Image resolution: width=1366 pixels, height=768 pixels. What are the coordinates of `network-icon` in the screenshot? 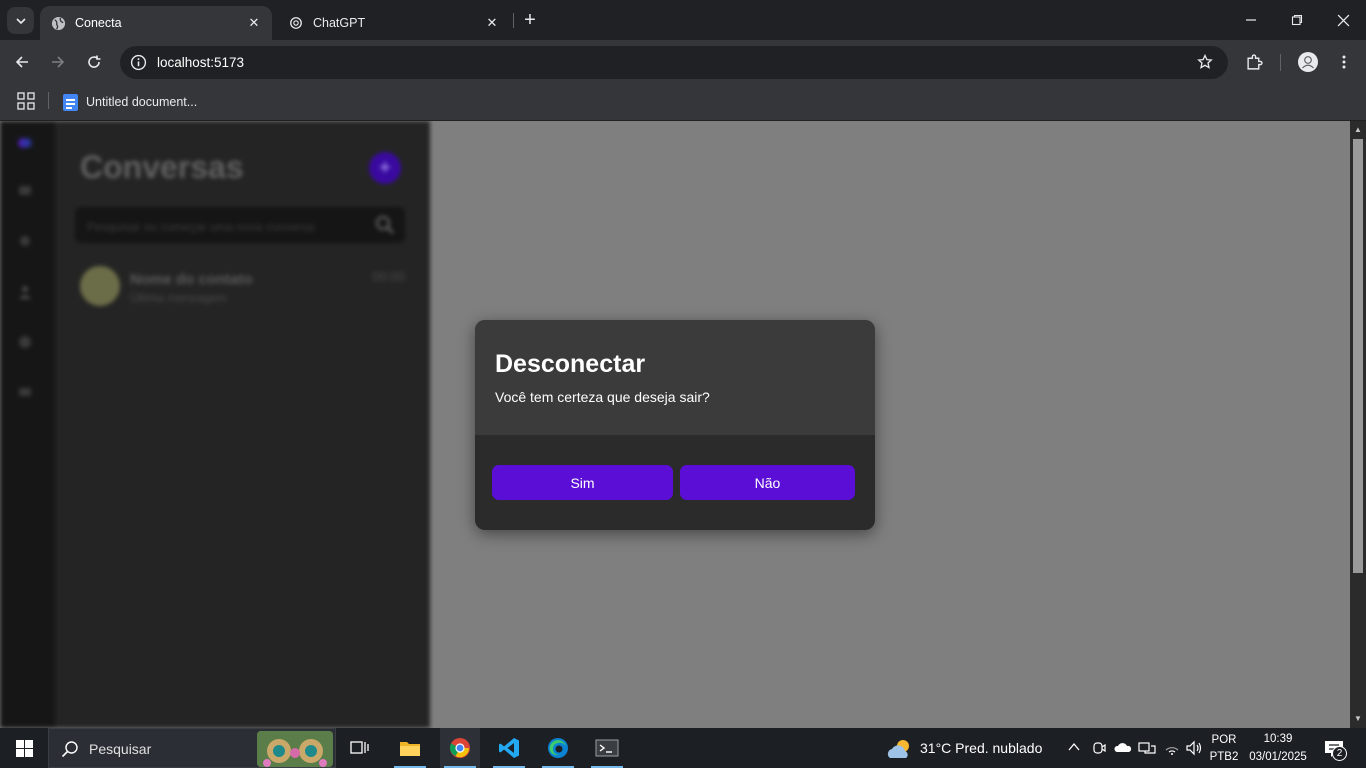 It's located at (1147, 748).